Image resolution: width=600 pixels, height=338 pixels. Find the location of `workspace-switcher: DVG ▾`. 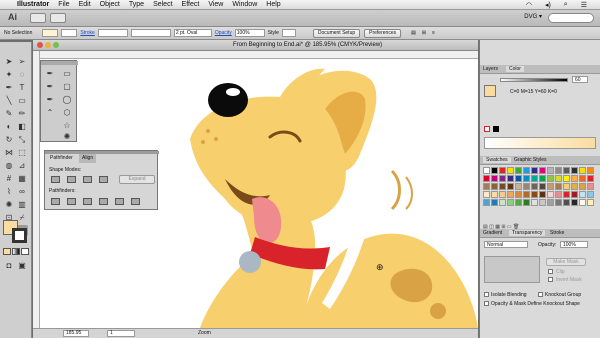

workspace-switcher: DVG ▾ is located at coordinates (533, 16).